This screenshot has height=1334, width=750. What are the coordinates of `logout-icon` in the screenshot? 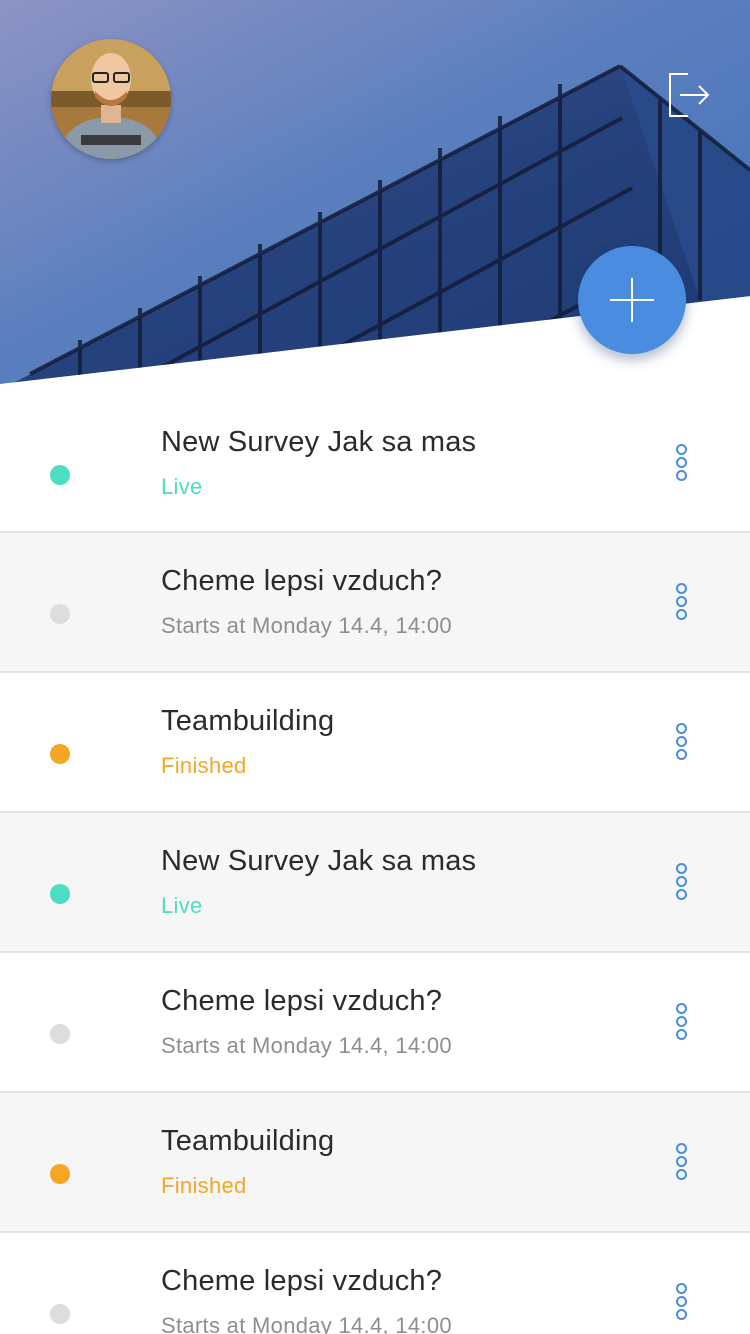 It's located at (689, 95).